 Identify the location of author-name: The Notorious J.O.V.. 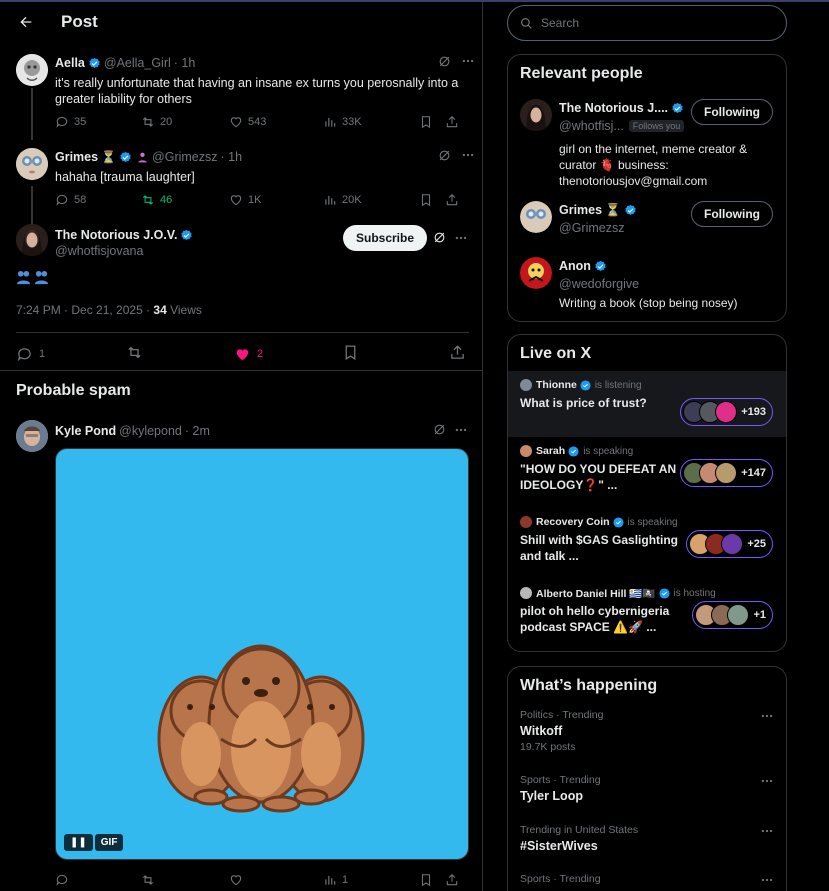
(116, 235).